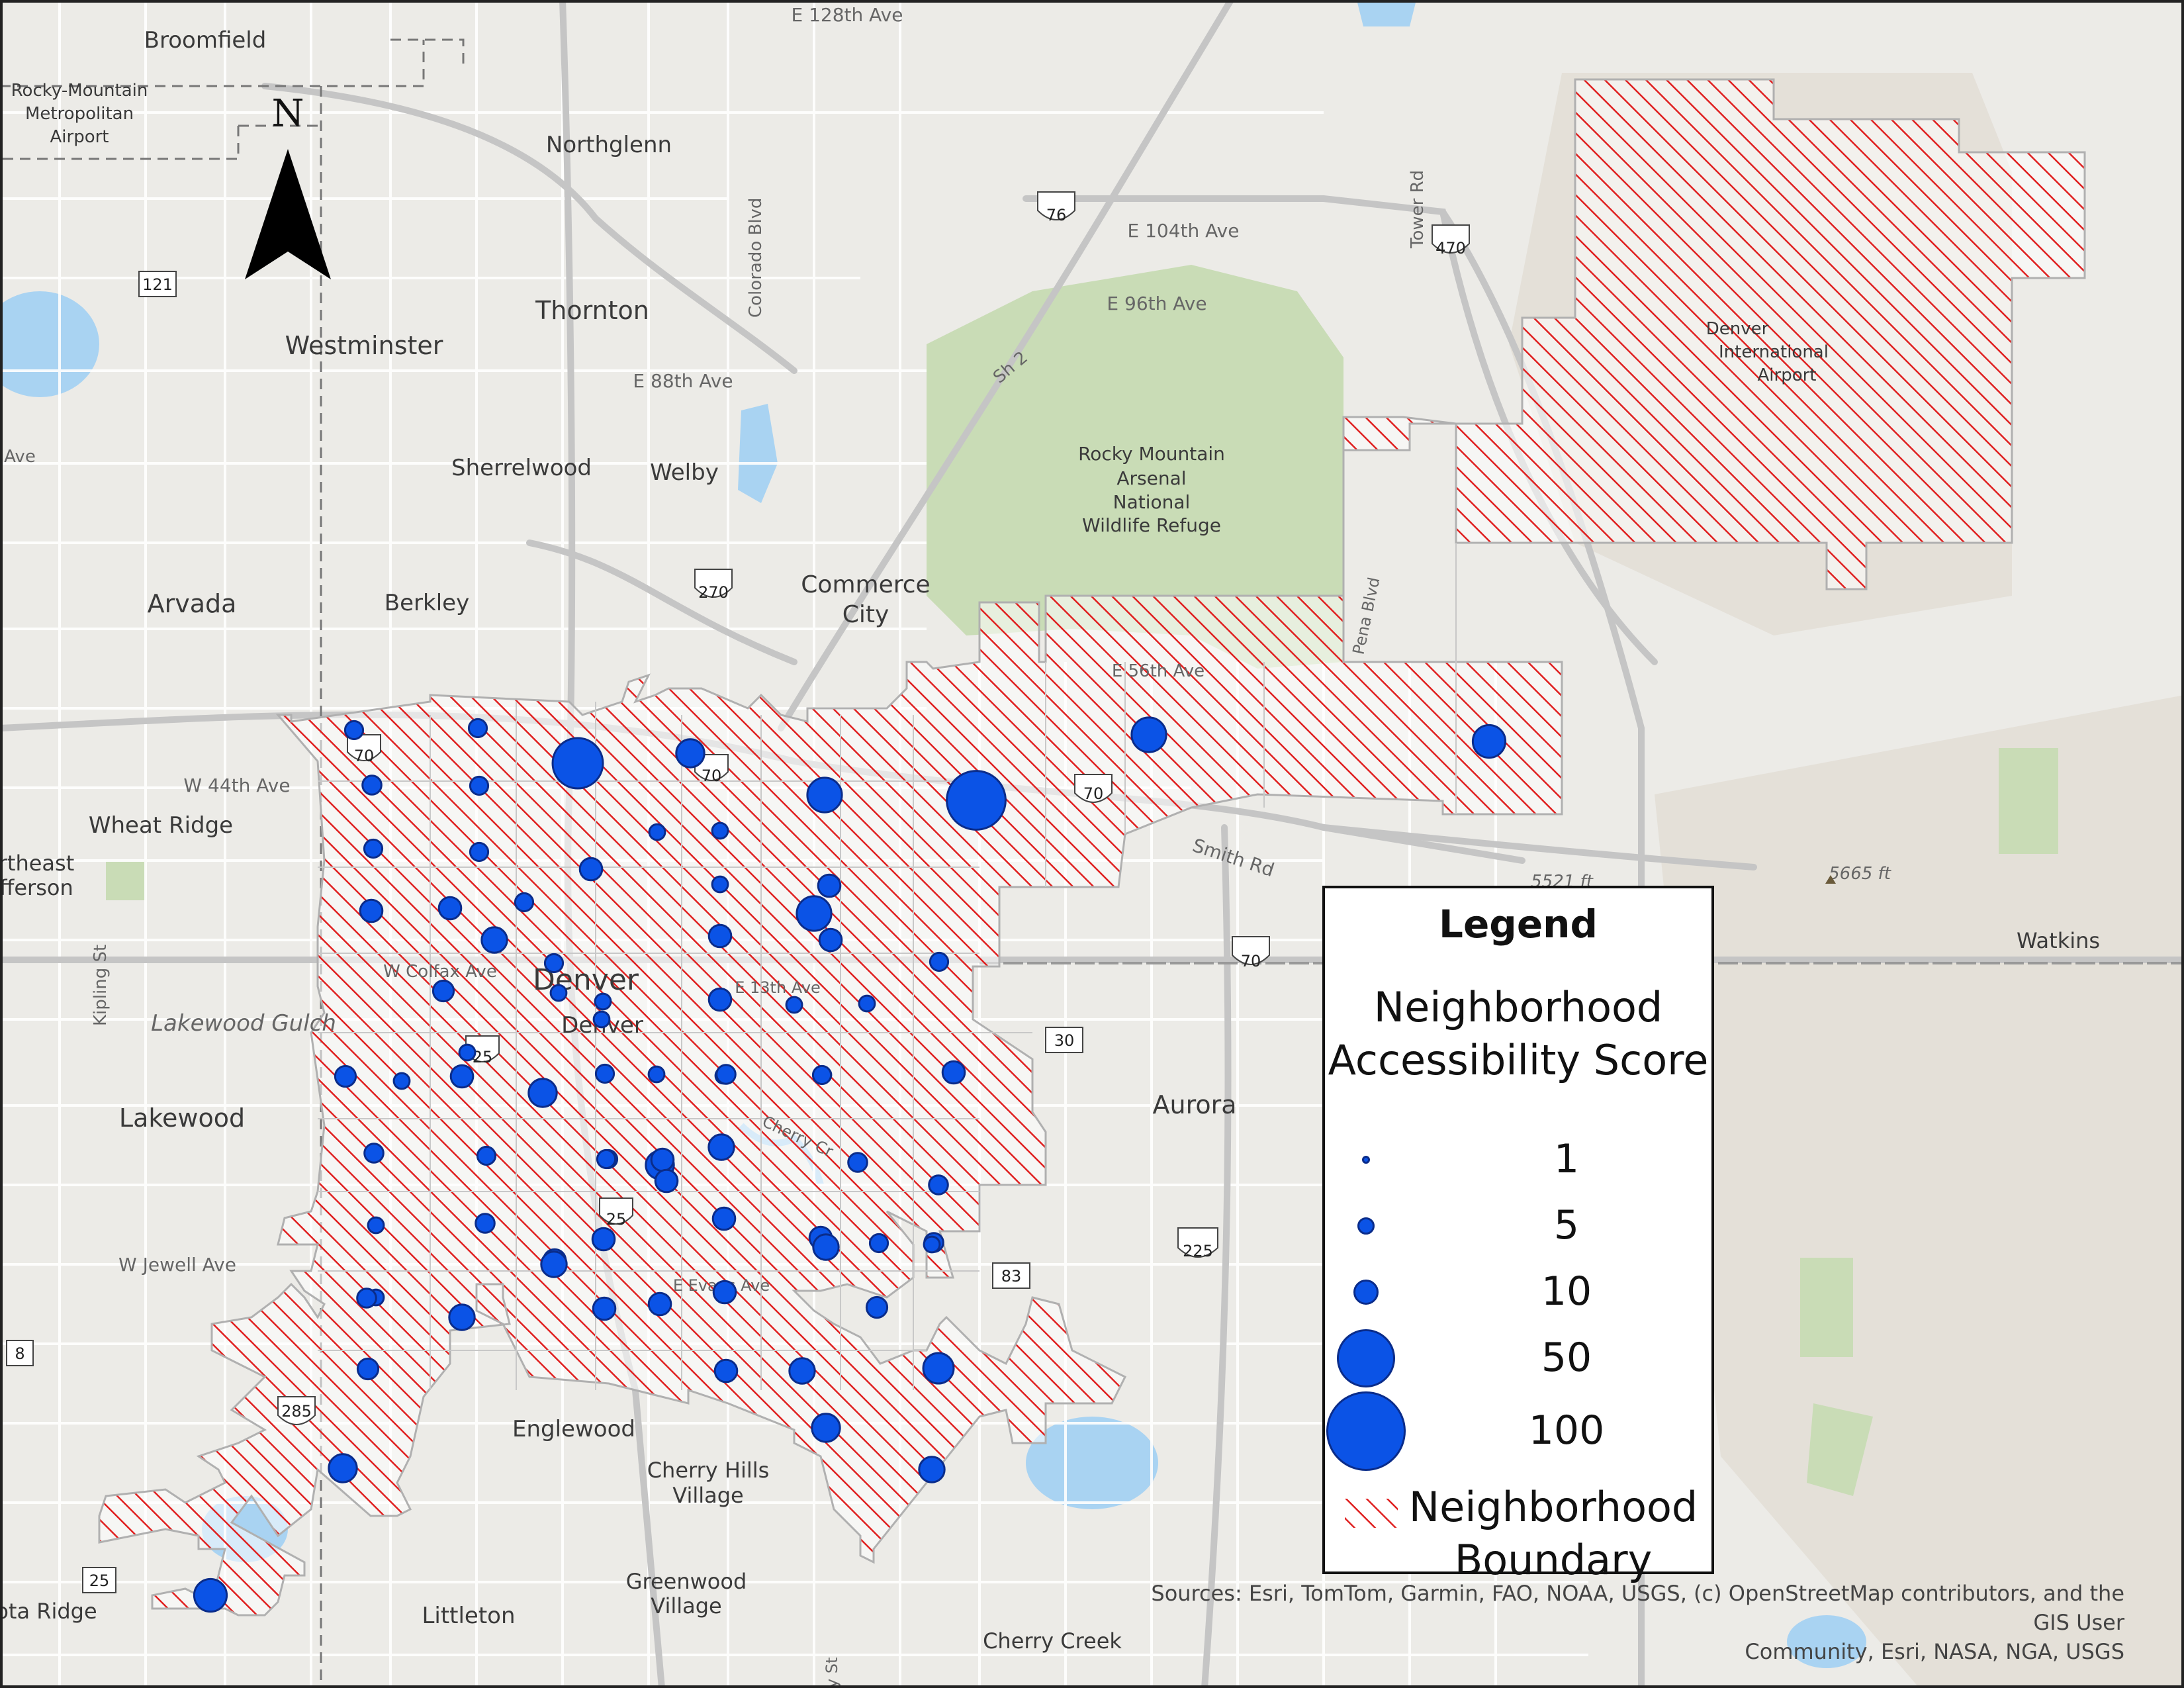 Image resolution: width=2184 pixels, height=1688 pixels. I want to click on legend-size-row: 50, so click(1518, 1363).